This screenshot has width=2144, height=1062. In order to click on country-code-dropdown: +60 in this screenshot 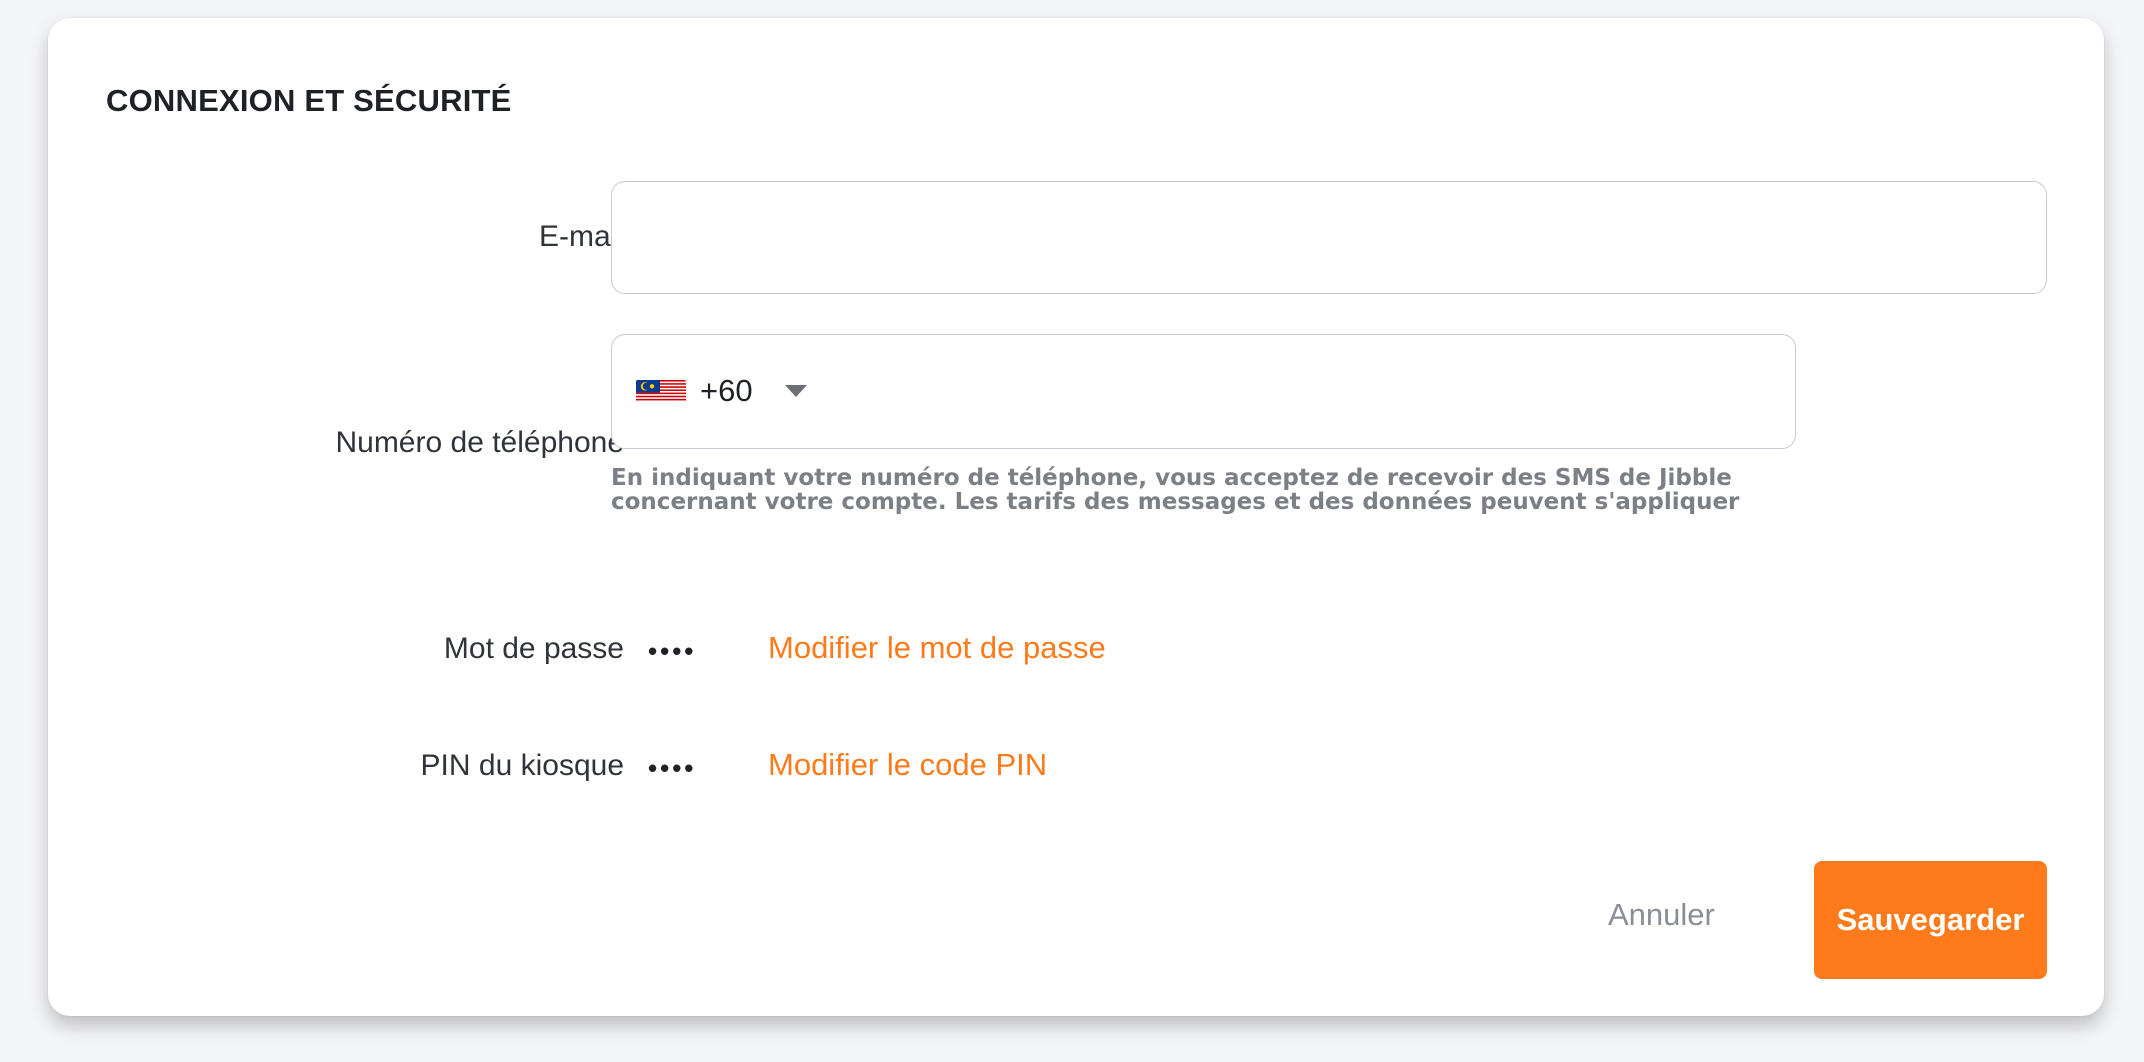, I will do `click(721, 391)`.